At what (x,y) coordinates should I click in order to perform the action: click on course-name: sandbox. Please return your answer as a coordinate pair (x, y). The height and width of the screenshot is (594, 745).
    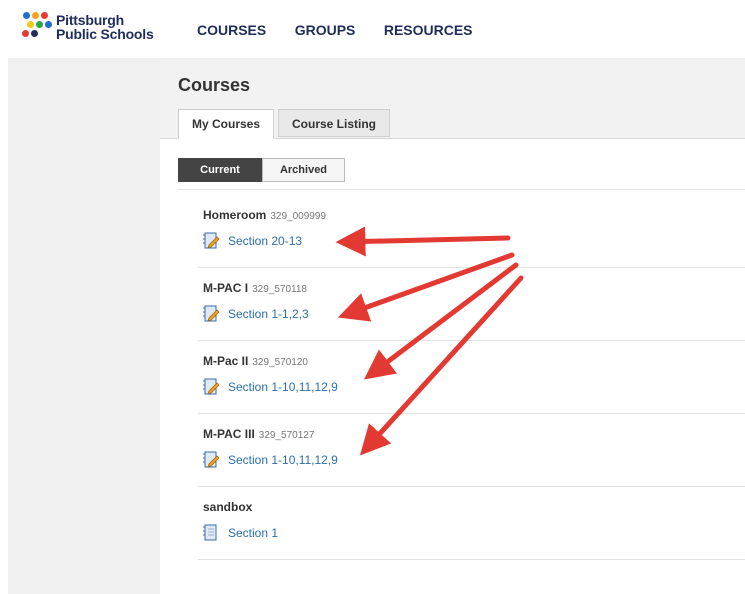
    Looking at the image, I should click on (228, 507).